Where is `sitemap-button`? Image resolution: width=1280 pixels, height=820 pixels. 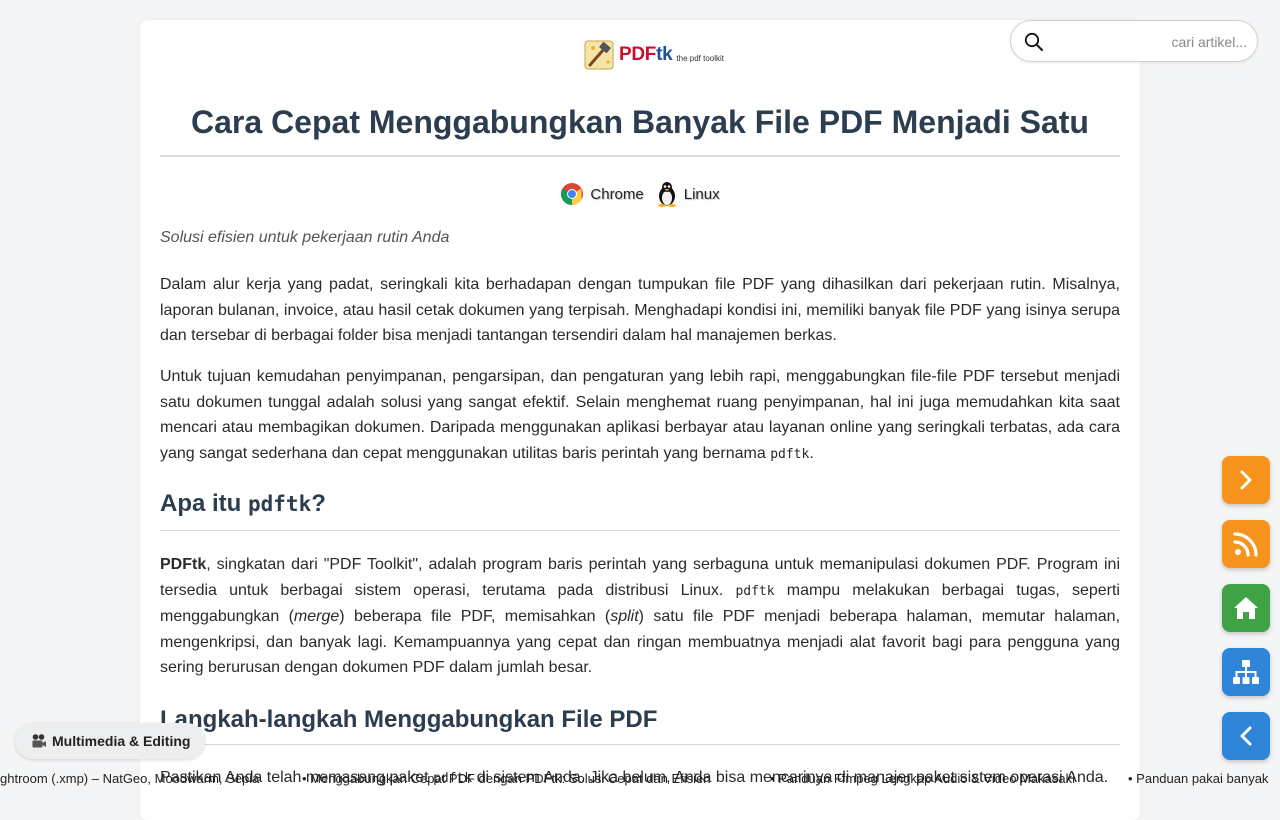
sitemap-button is located at coordinates (1246, 672).